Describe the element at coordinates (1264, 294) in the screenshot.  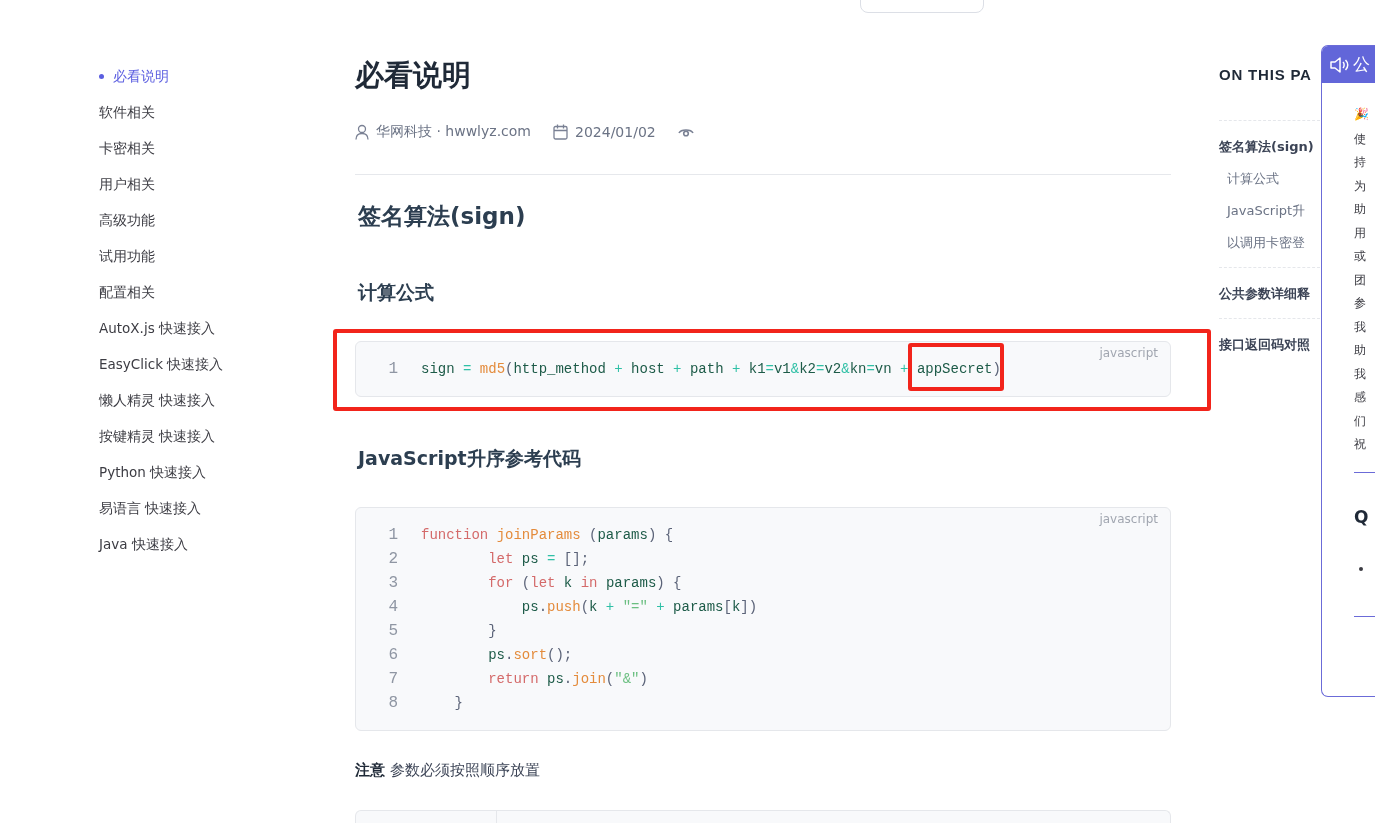
I see `toc-link: 公共参数详细释` at that location.